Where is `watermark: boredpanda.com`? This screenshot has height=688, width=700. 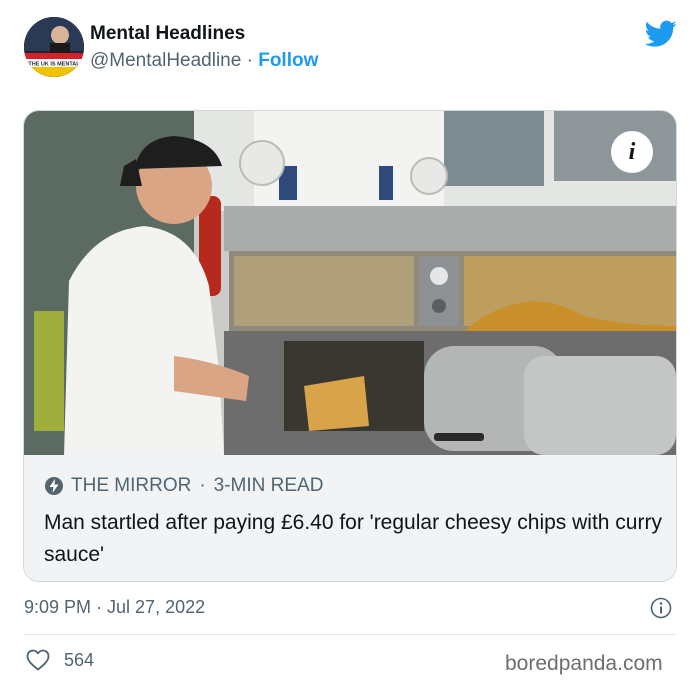
watermark: boredpanda.com is located at coordinates (584, 663).